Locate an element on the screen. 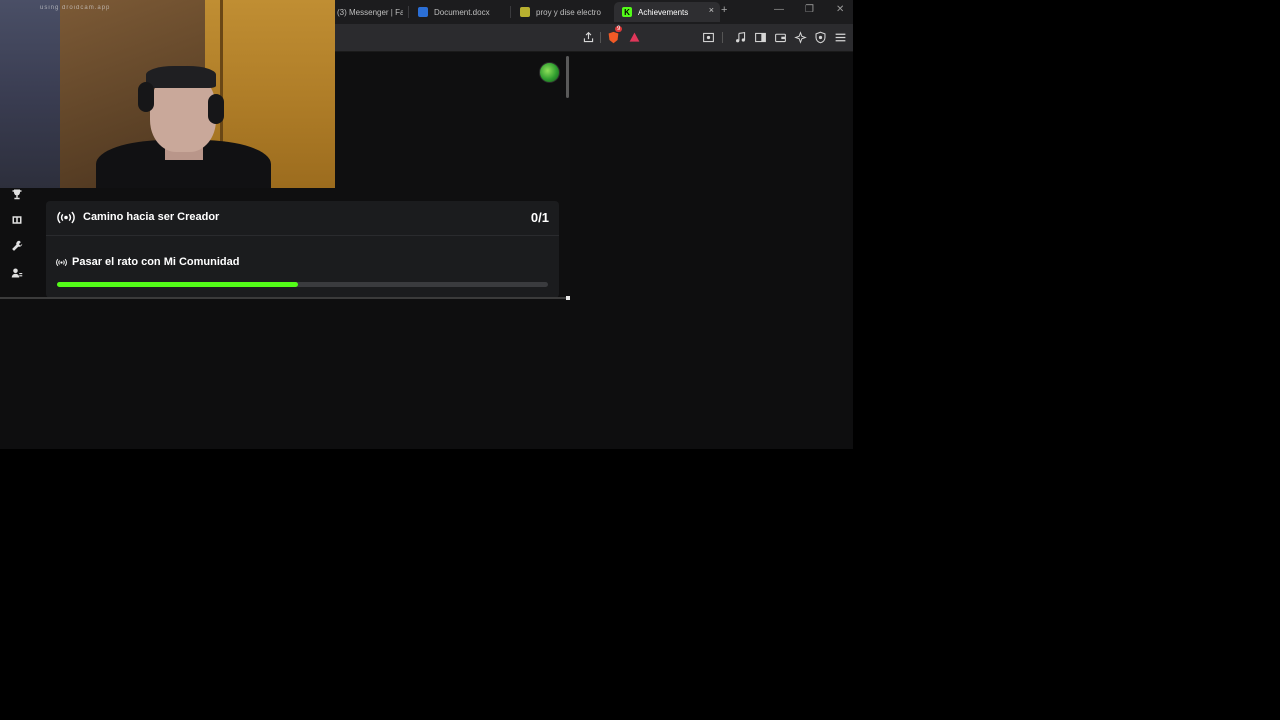 This screenshot has width=1280, height=720. restore-button: ❐ is located at coordinates (809, 9).